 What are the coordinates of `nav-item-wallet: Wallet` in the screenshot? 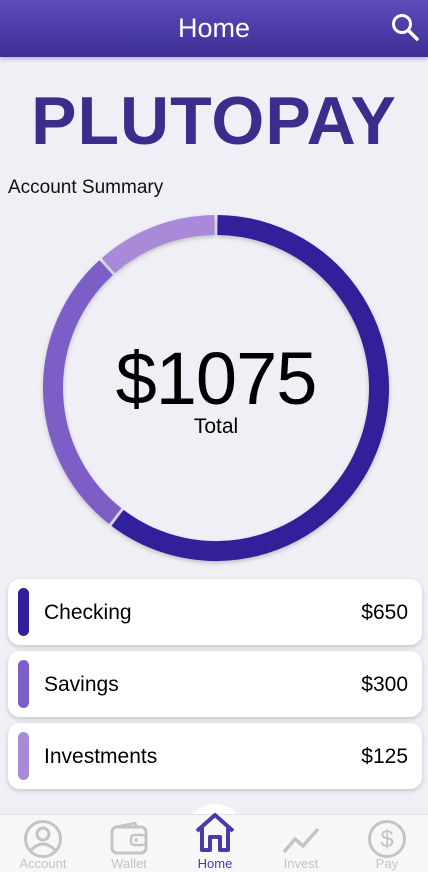 It's located at (129, 843).